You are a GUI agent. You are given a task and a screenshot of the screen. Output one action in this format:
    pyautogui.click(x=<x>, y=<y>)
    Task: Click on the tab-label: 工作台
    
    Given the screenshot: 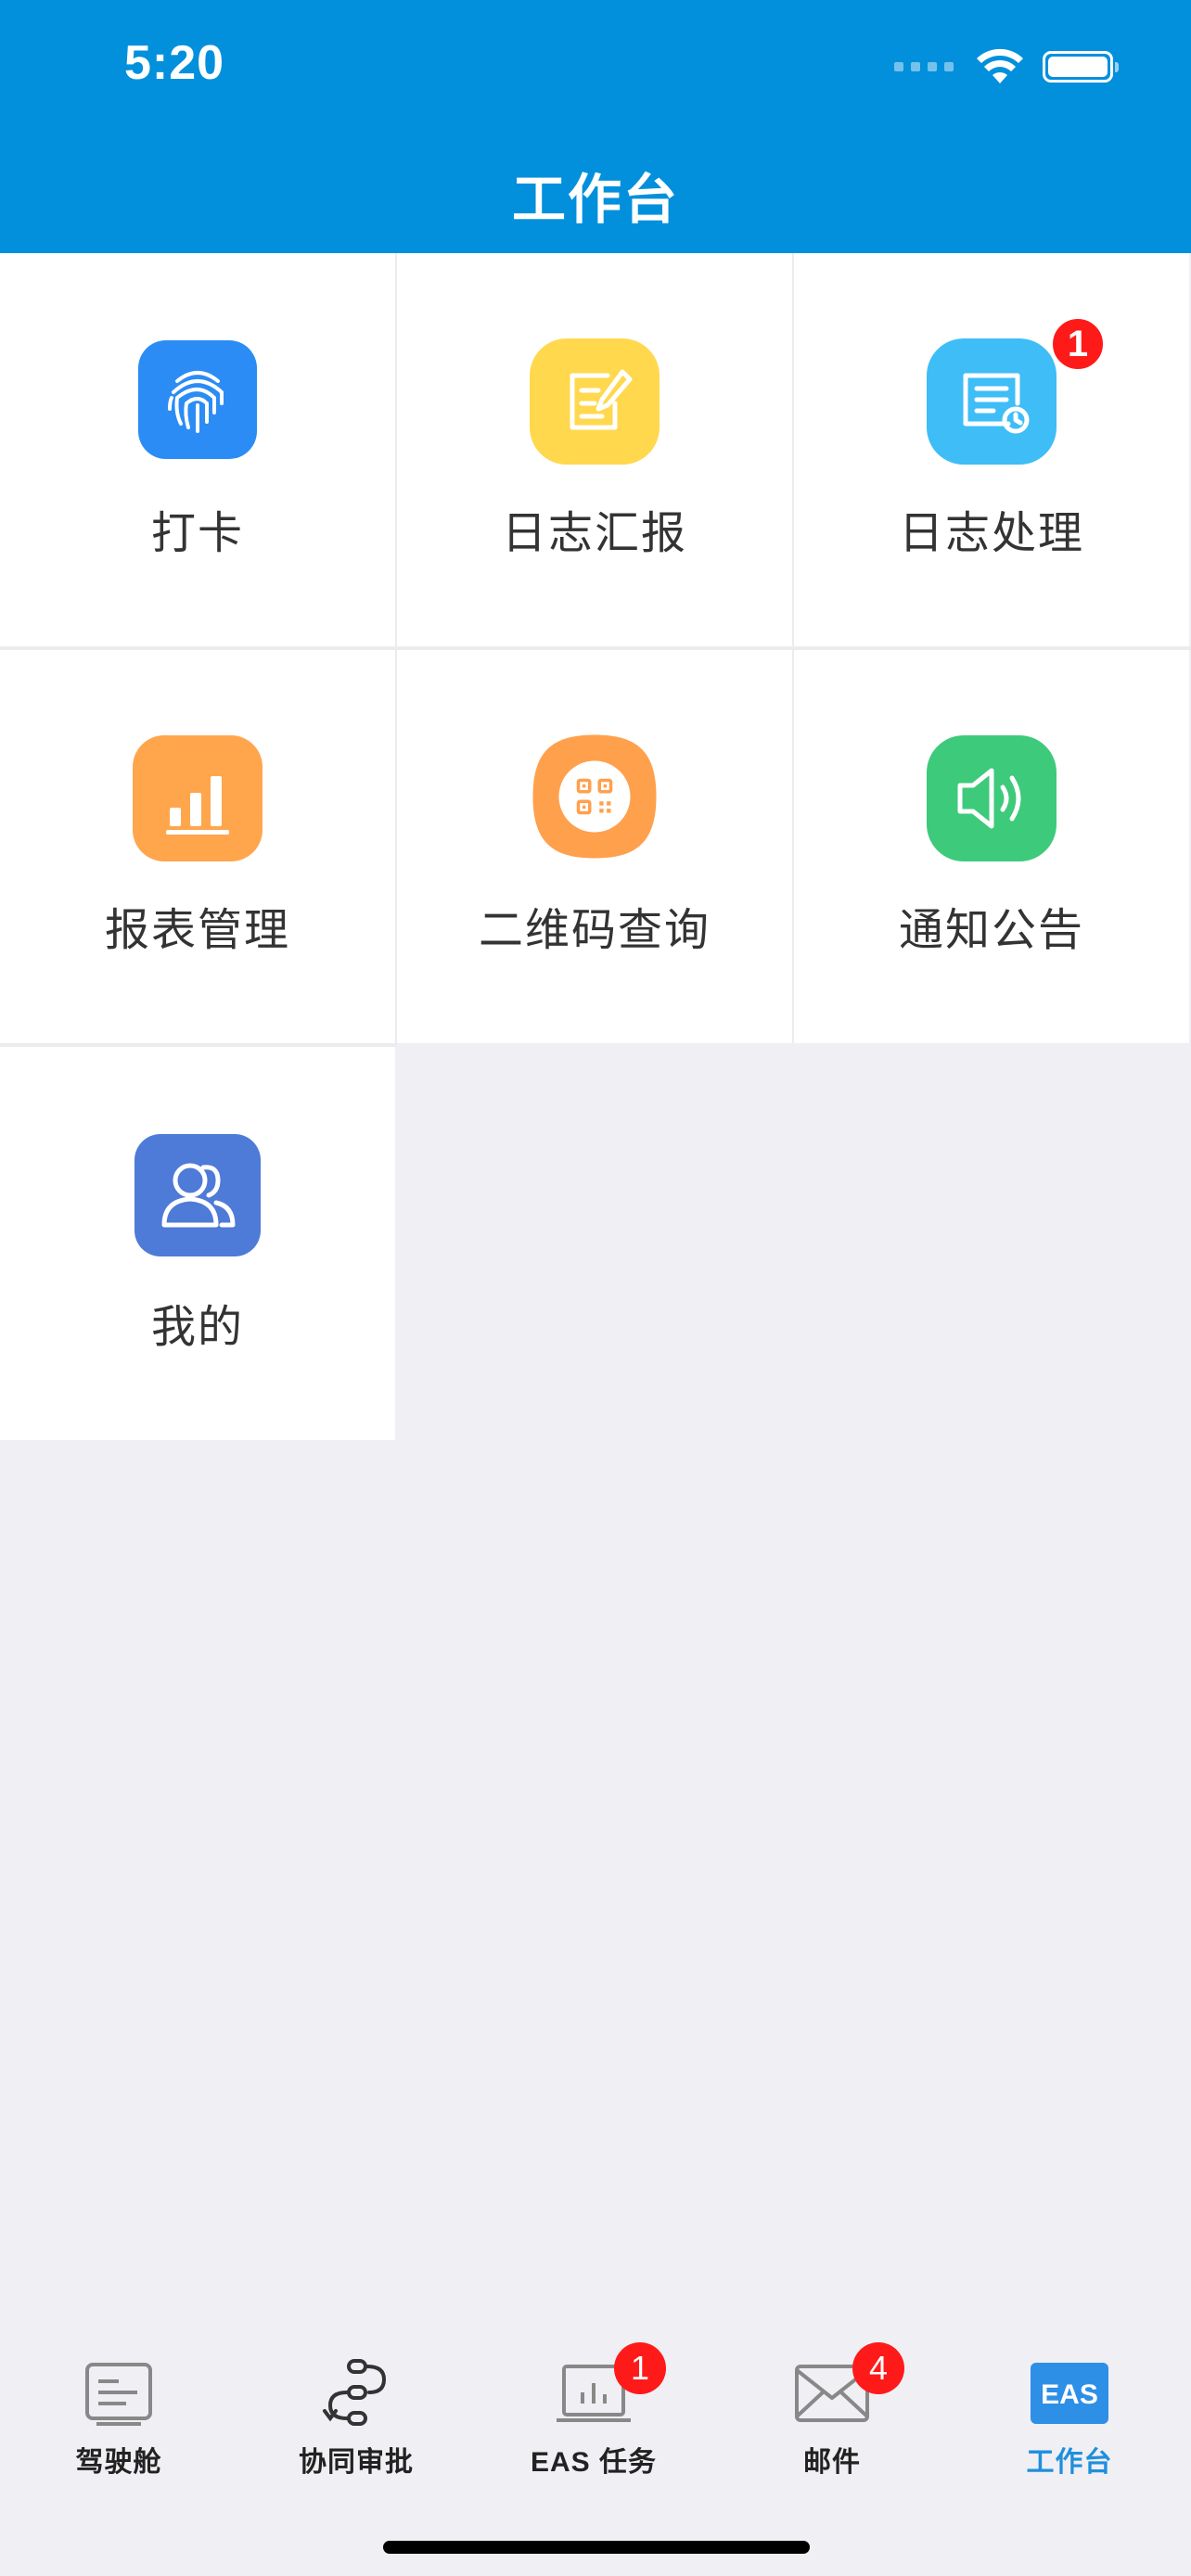 What is the action you would take?
    pyautogui.click(x=1069, y=2462)
    